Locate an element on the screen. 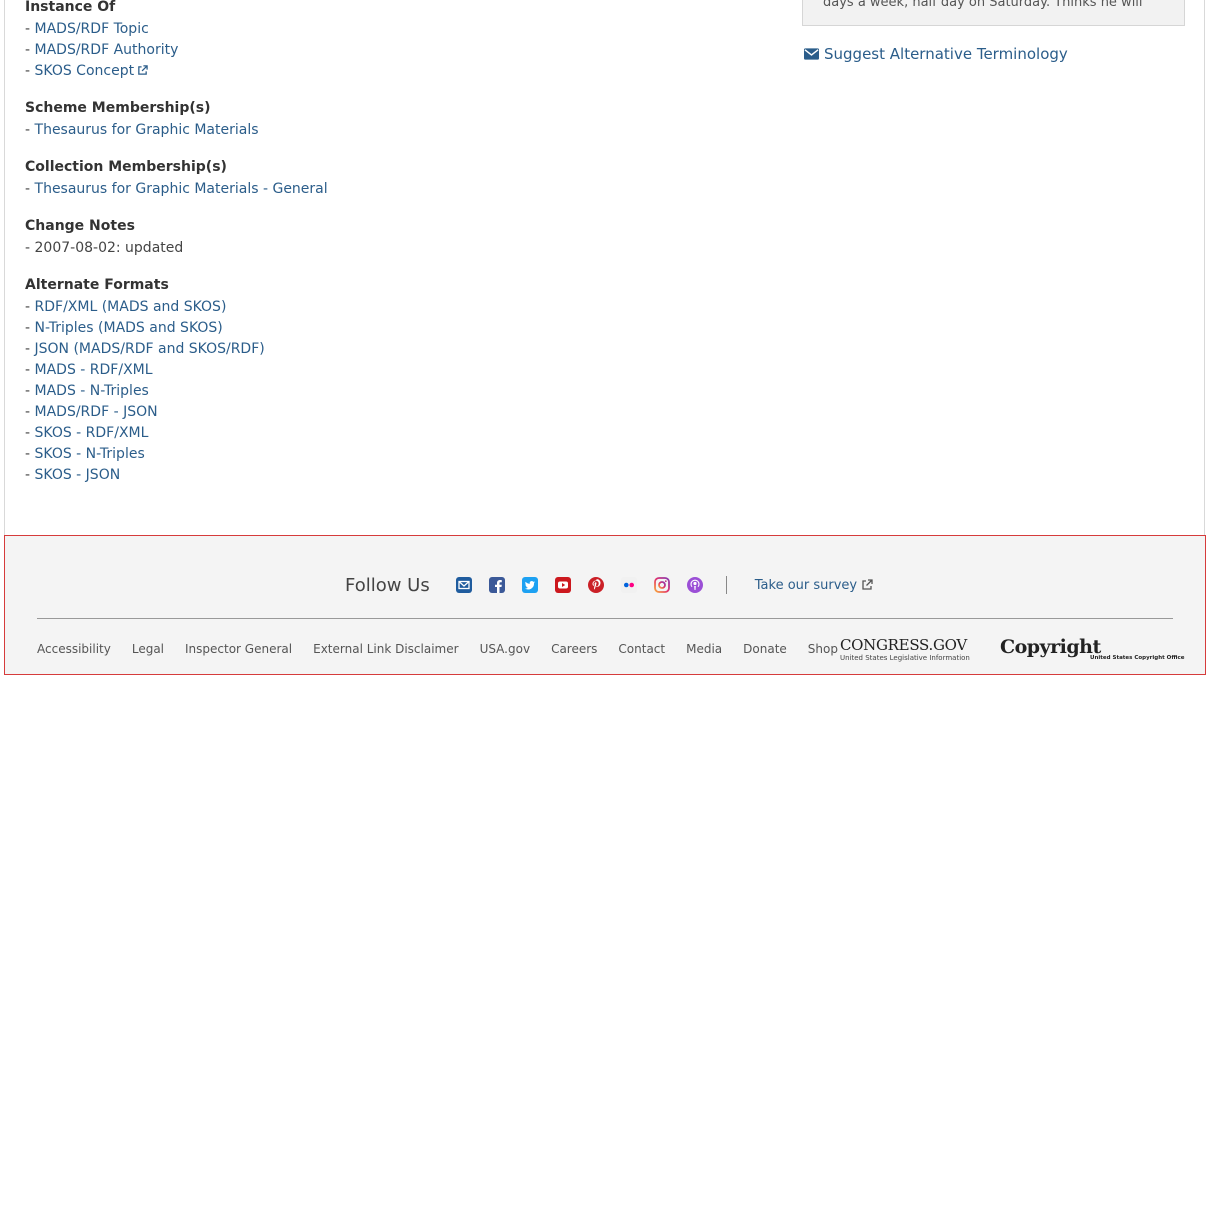 This screenshot has height=1210, width=1210. instagram-icon is located at coordinates (661, 585).